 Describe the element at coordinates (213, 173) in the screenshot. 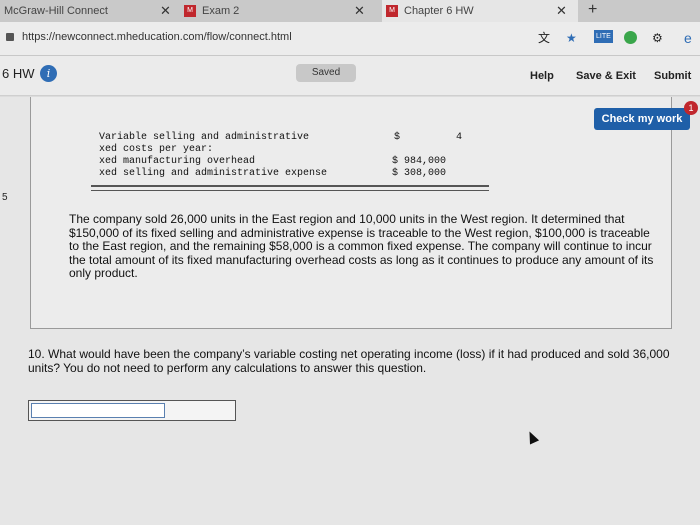

I see `table-row-label: xed selling and administrative expense` at that location.